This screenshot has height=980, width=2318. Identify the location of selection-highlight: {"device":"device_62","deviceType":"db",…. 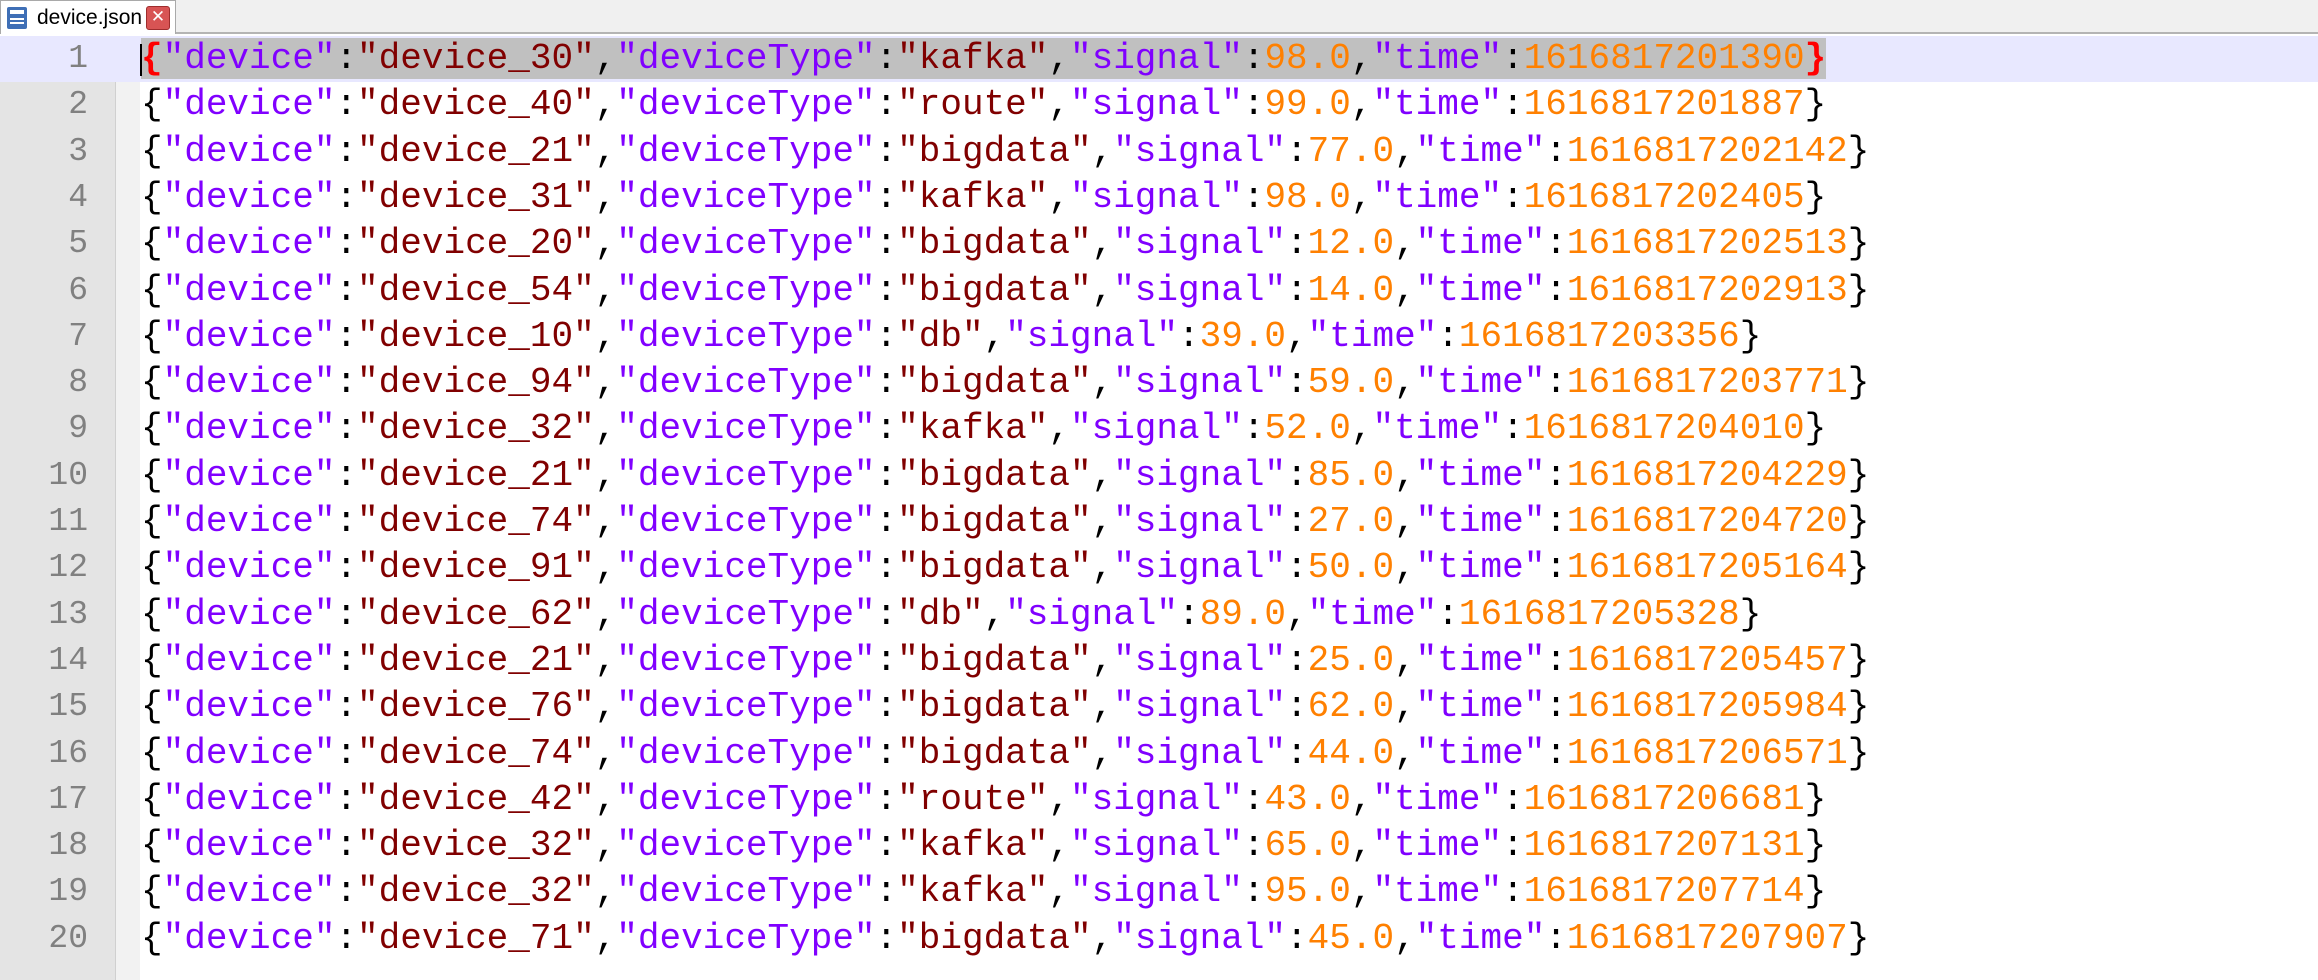
(951, 614).